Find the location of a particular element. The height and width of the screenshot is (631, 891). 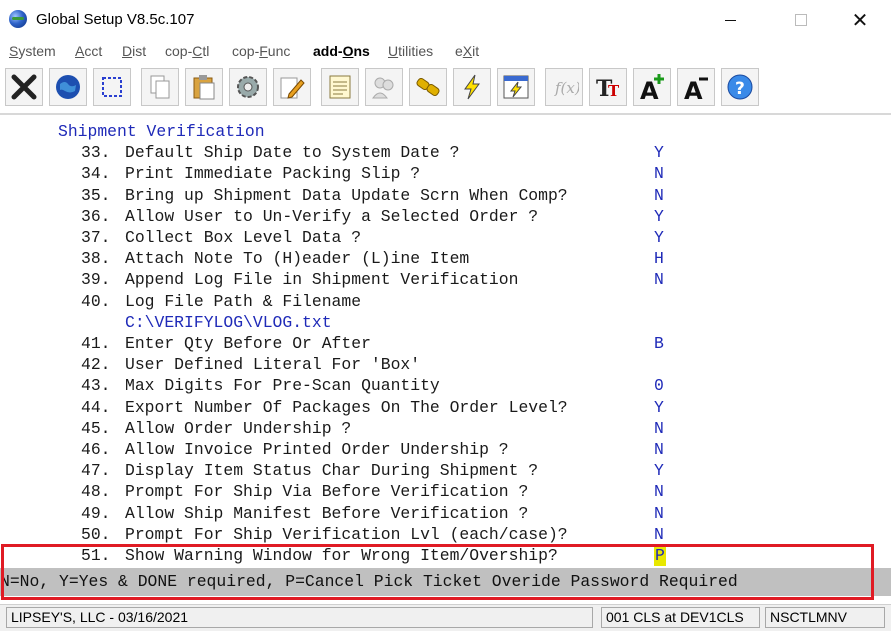

setting-row: 40. Log File Path & Filename is located at coordinates (445, 301).